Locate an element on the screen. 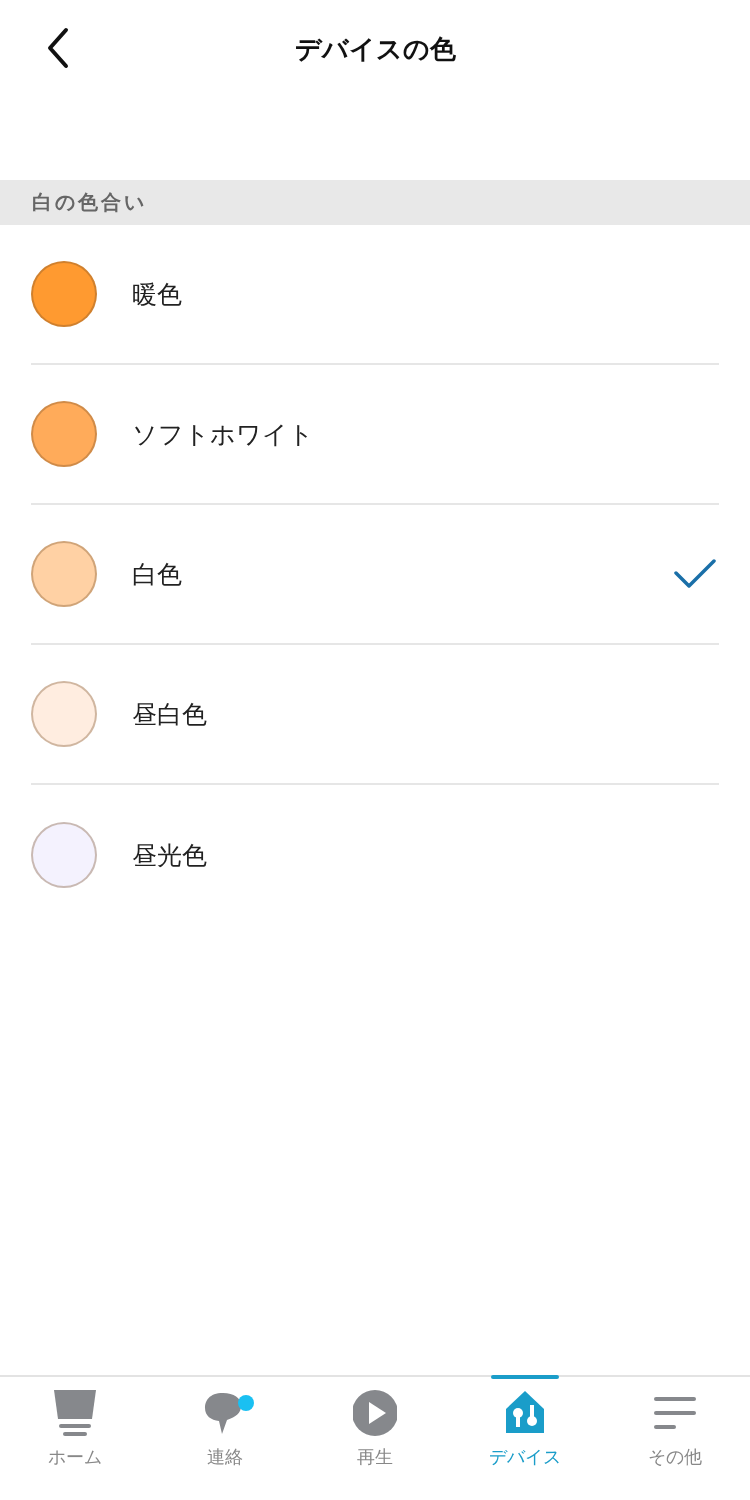  color-option: 暖色 is located at coordinates (375, 295).